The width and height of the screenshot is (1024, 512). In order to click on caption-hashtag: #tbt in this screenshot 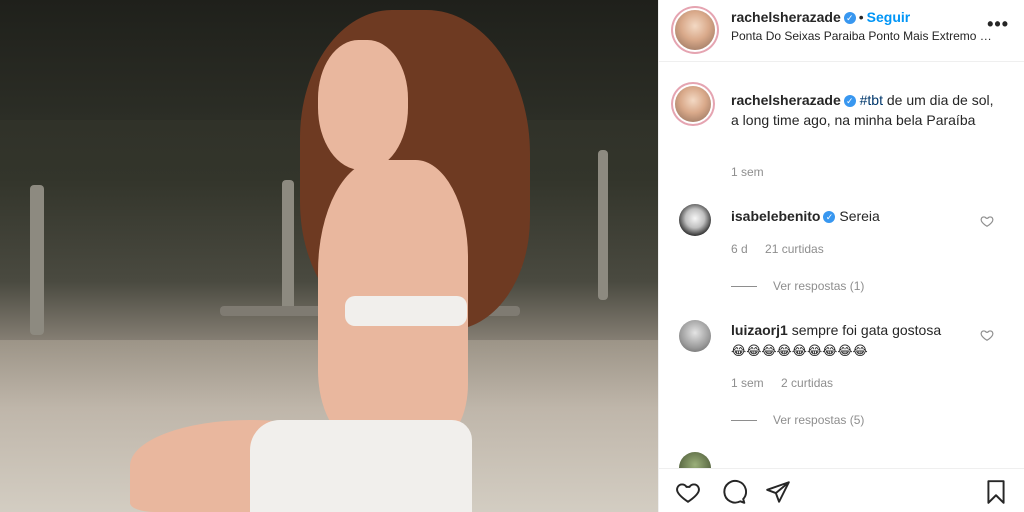, I will do `click(871, 100)`.